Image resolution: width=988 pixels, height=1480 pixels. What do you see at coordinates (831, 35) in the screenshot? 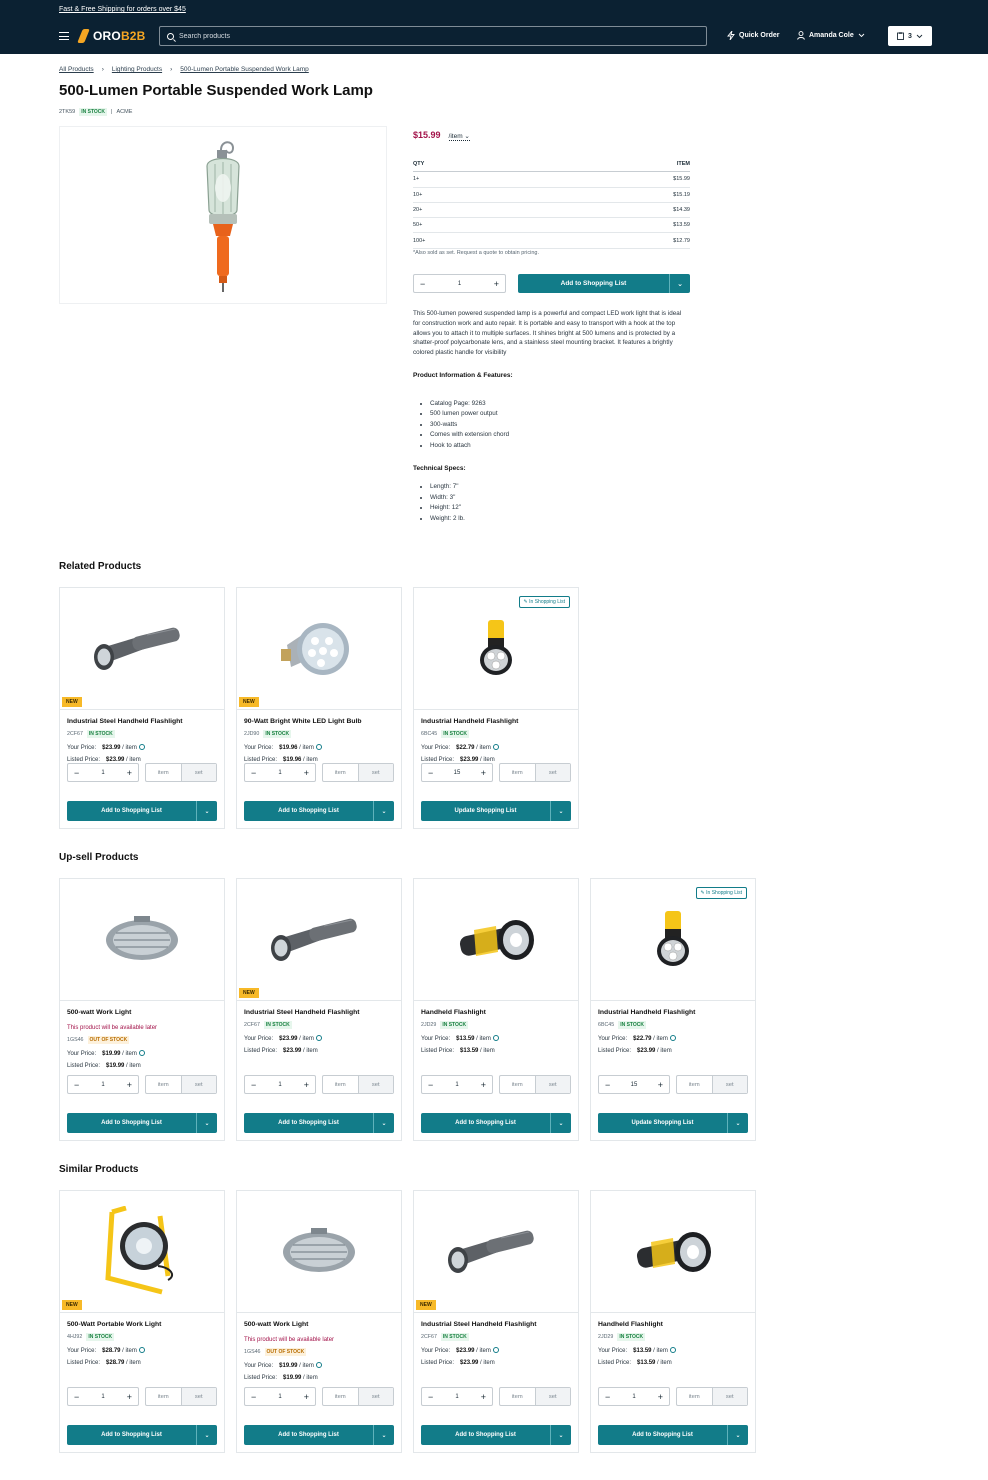
I see `user-menu: Amanda Cole` at bounding box center [831, 35].